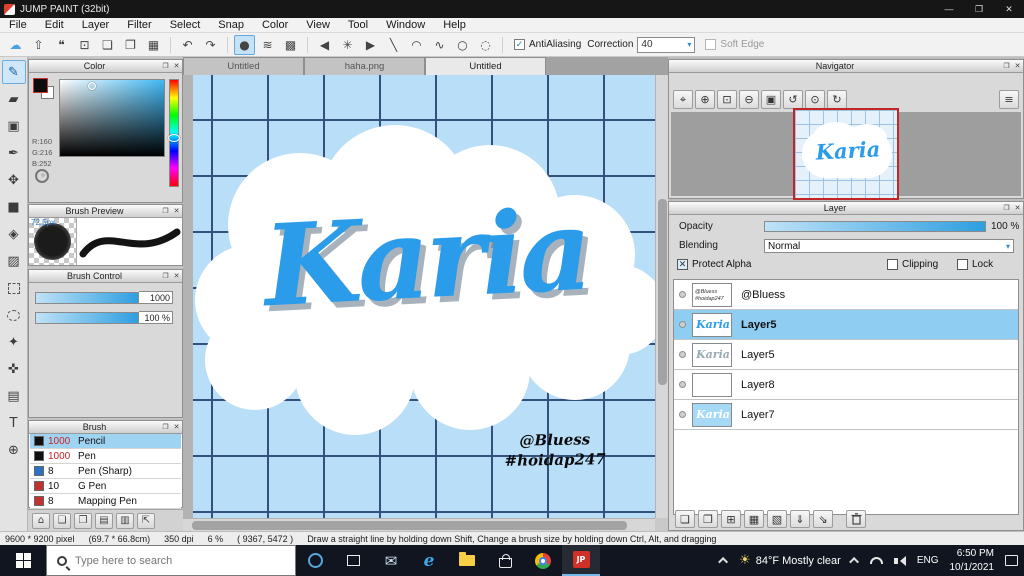 This screenshot has width=1024, height=576. I want to click on brush-item-pen-sharp: 8 Pen (Sharp), so click(105, 471).